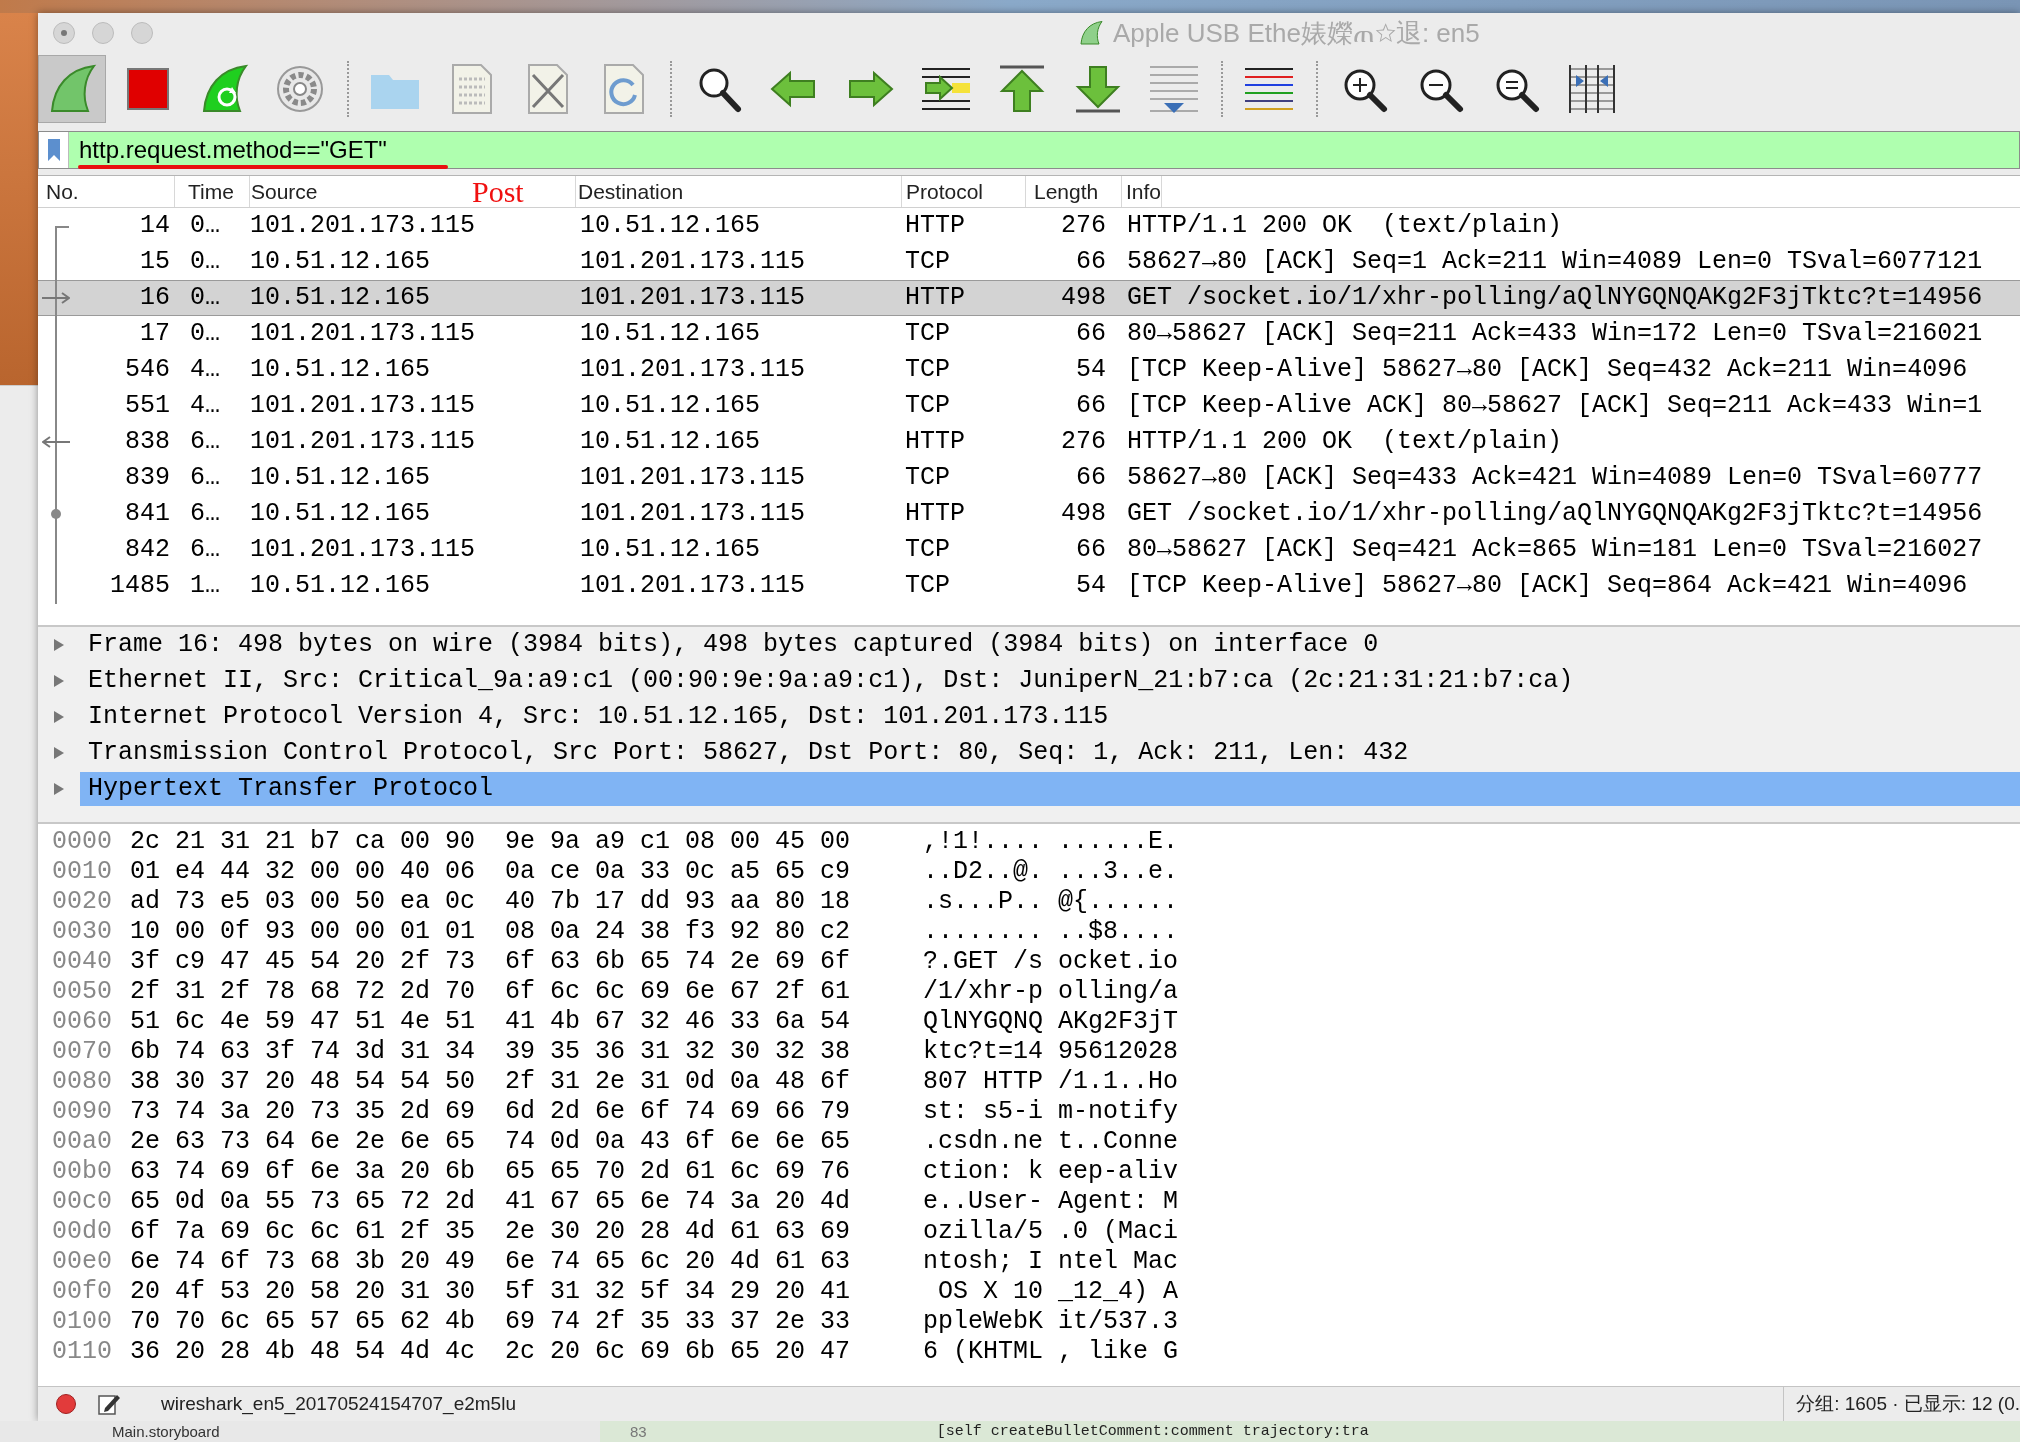 The width and height of the screenshot is (2020, 1442). I want to click on edit-icon, so click(109, 1404).